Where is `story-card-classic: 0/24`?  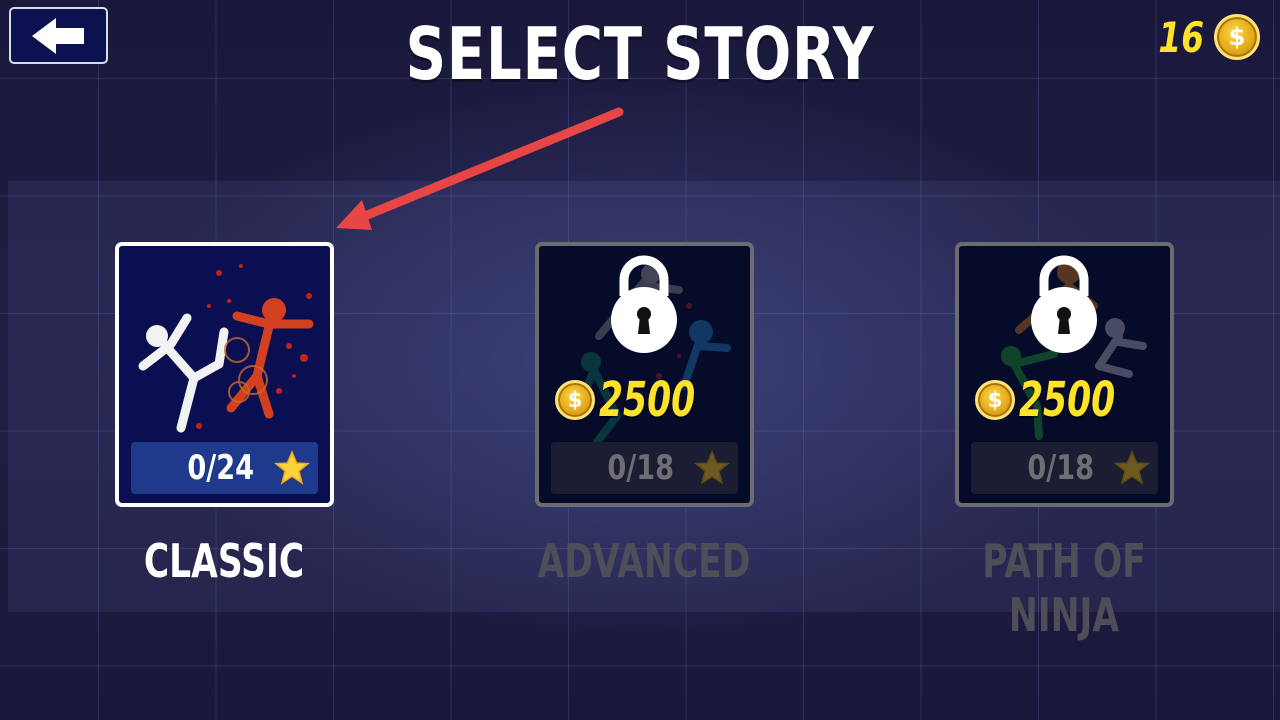
story-card-classic: 0/24 is located at coordinates (224, 374).